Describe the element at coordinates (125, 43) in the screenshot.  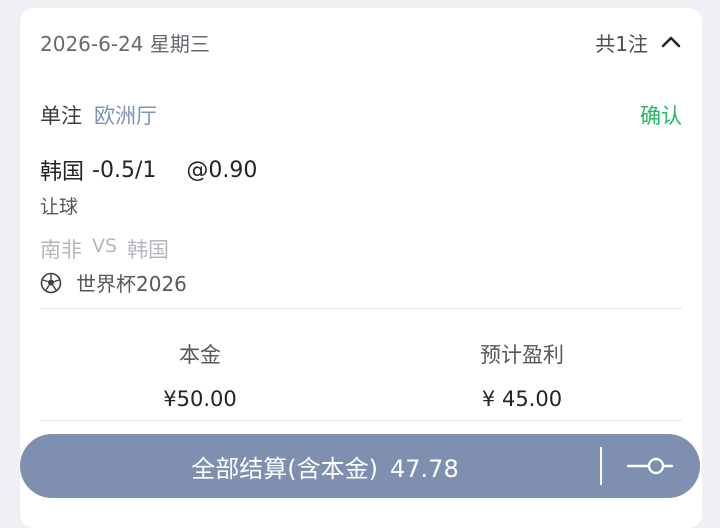
I see `bet-date: 2026-6-24 星期三` at that location.